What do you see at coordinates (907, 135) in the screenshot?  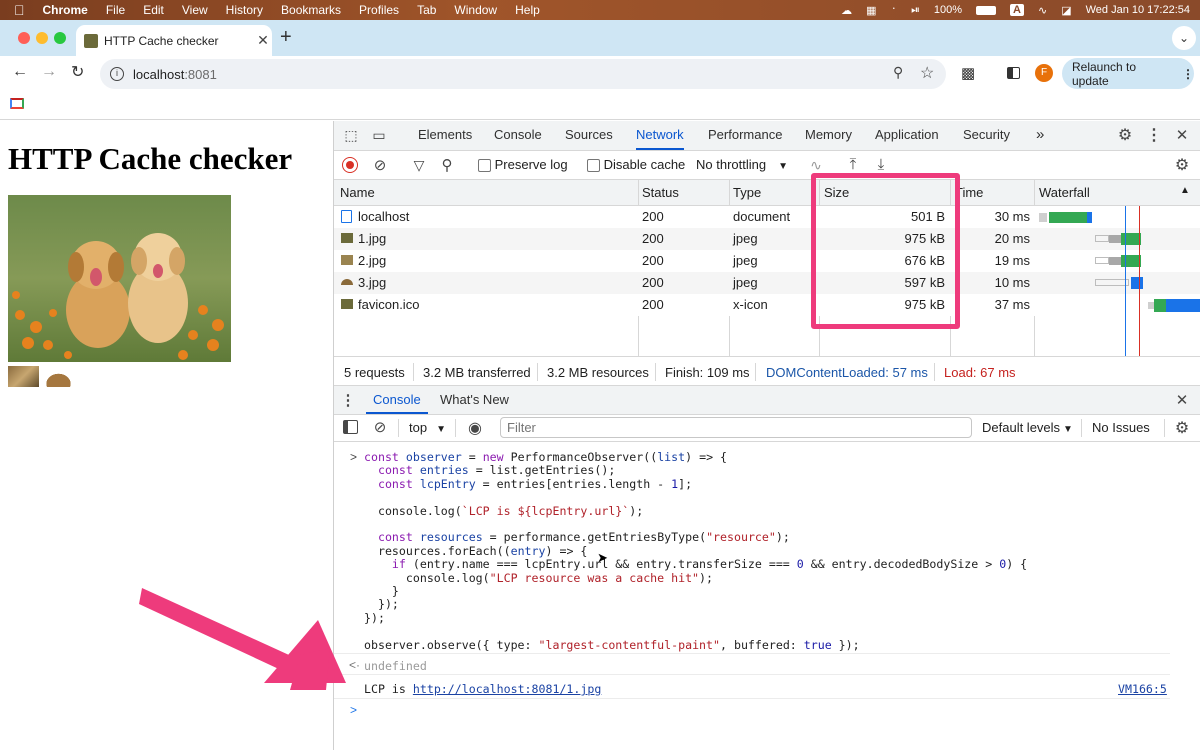 I see `tab-application: Application` at bounding box center [907, 135].